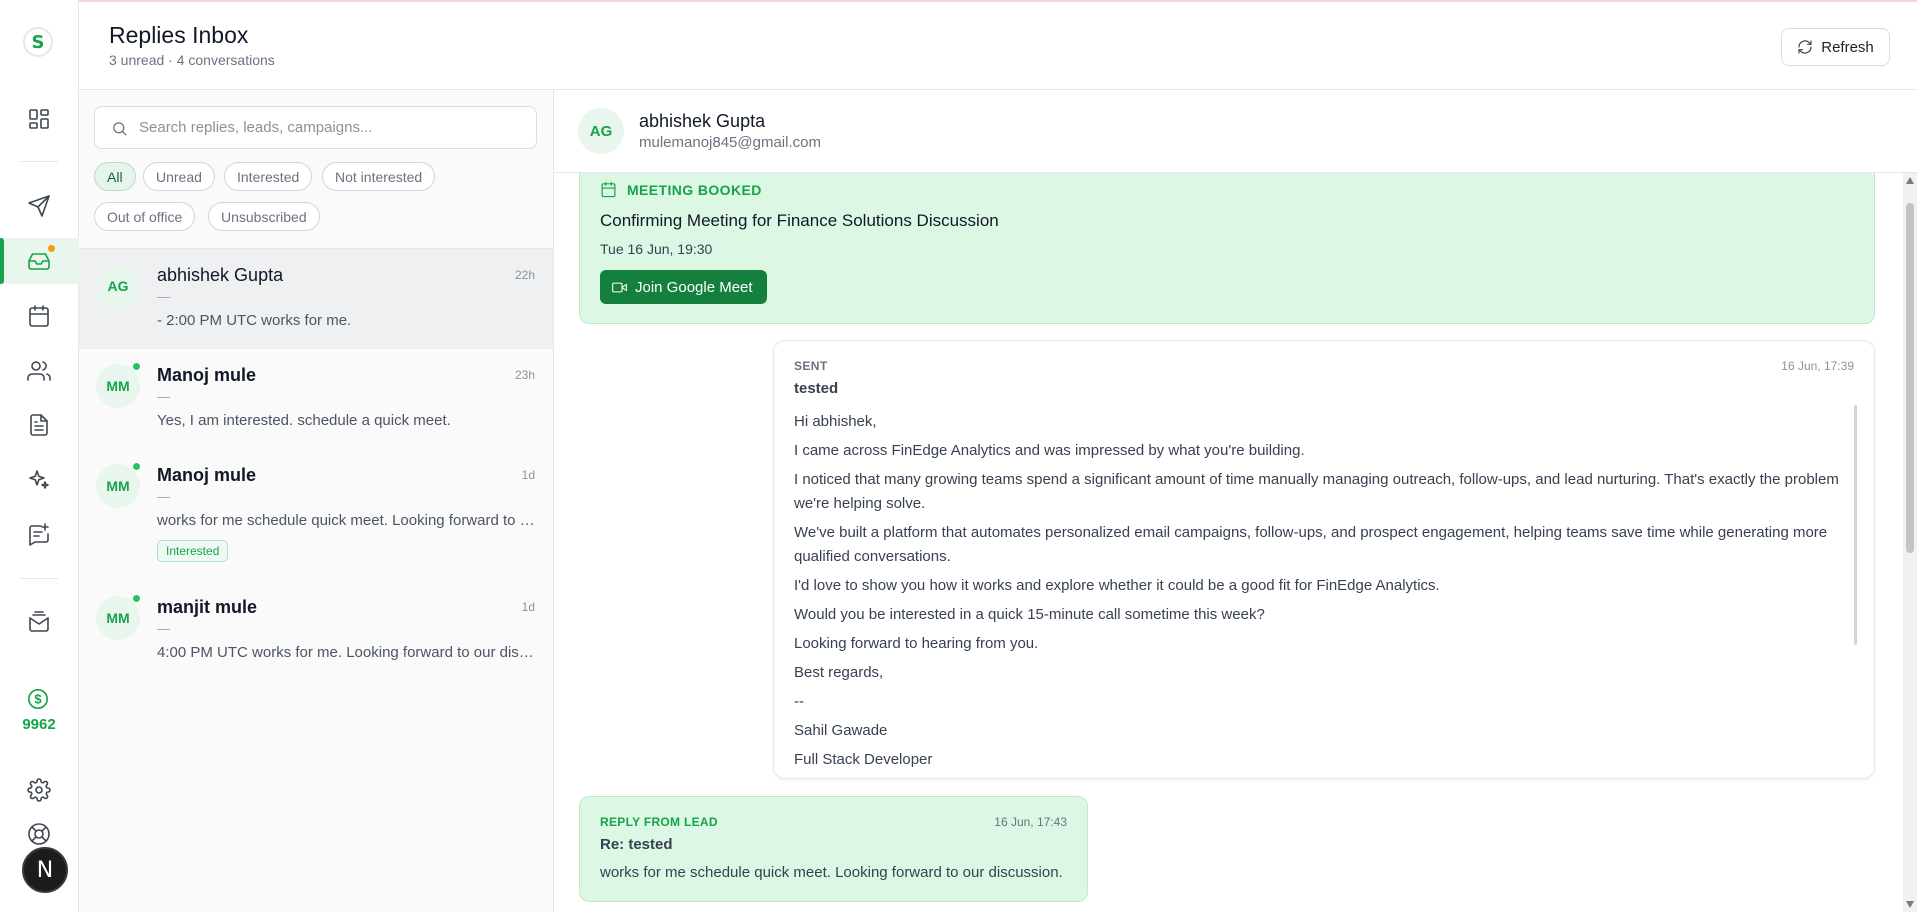 This screenshot has height=912, width=1917. I want to click on logo-letter: S, so click(38, 42).